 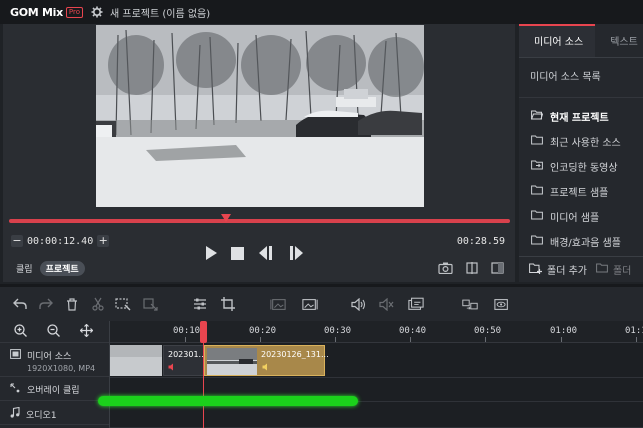 I want to click on redo-icon, so click(x=46, y=304).